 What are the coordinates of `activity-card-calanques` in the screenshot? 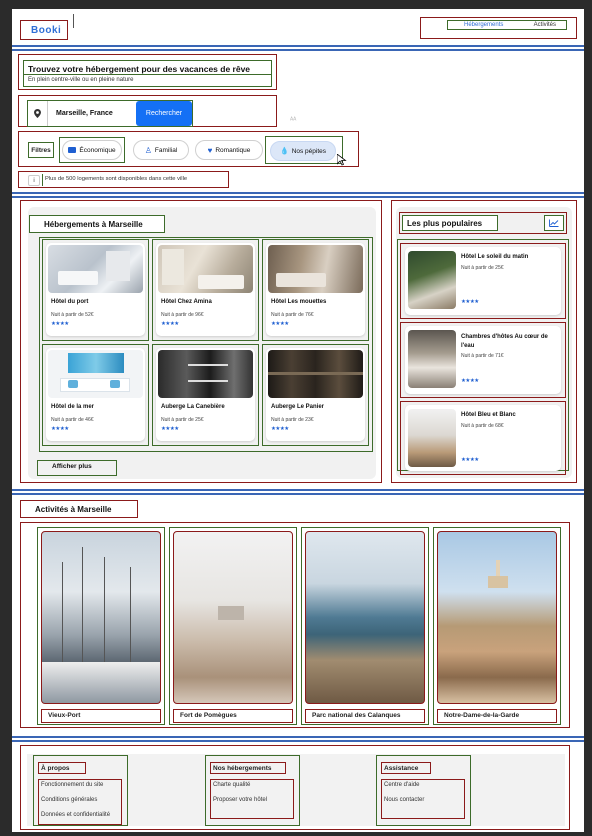 It's located at (365, 617).